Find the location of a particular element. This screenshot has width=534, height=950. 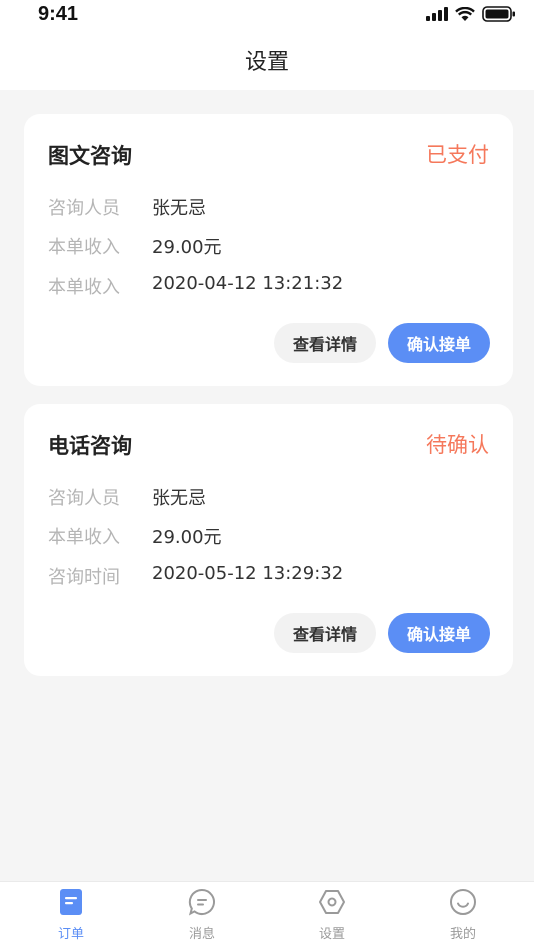

row-value: 2020-04-12 13:21:32 is located at coordinates (248, 283).